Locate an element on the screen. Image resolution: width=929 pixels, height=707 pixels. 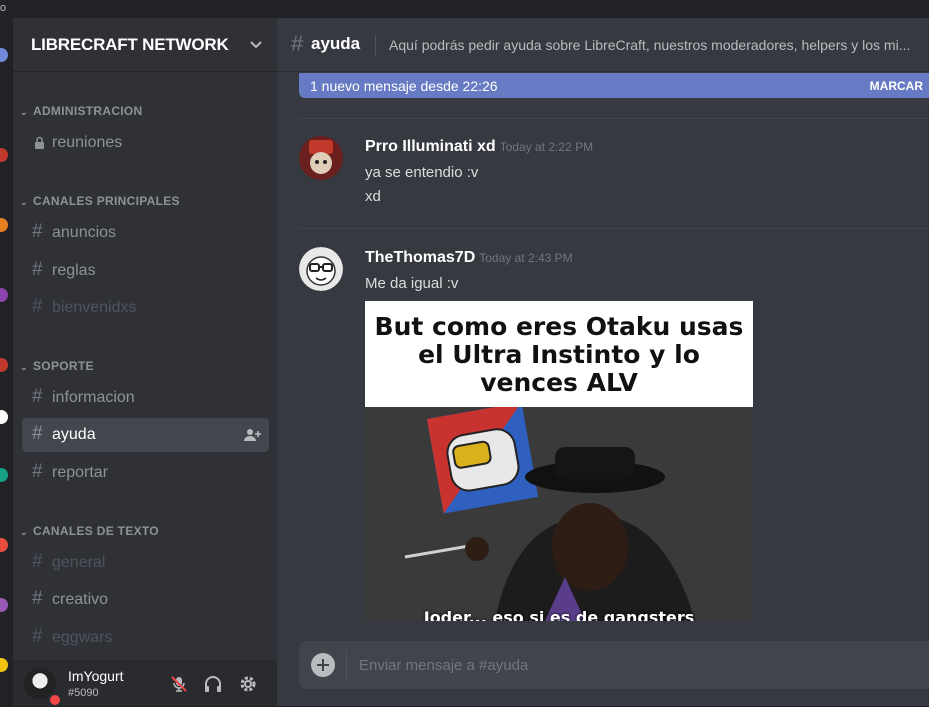
channel-label: reglas is located at coordinates (74, 270).